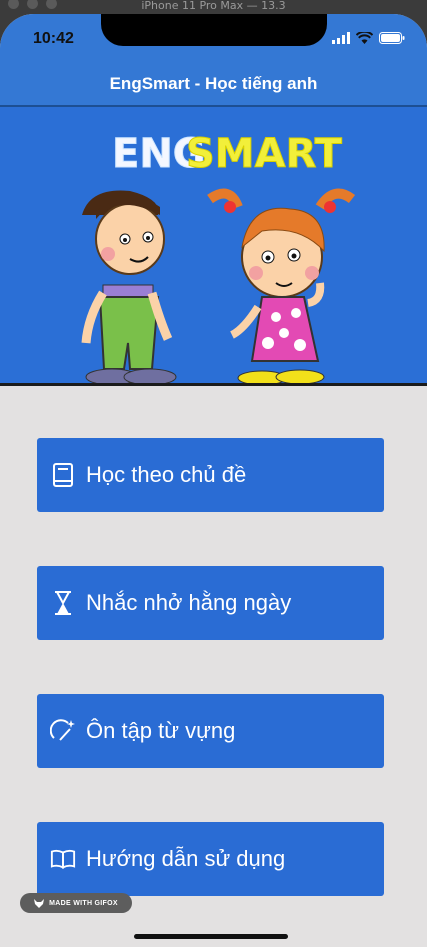 This screenshot has width=427, height=947. What do you see at coordinates (364, 38) in the screenshot?
I see `wifi-icon` at bounding box center [364, 38].